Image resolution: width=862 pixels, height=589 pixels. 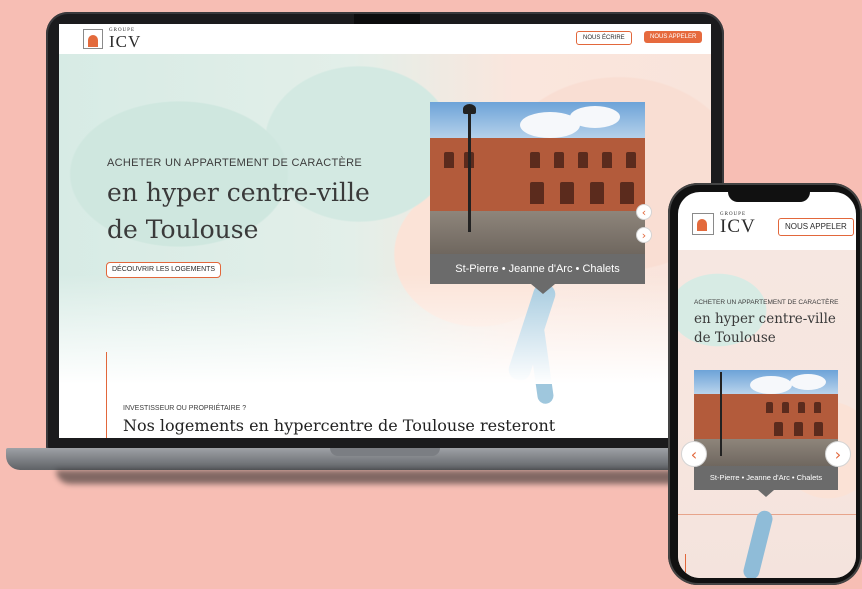 I want to click on logo-big-text: ICV, so click(x=125, y=41).